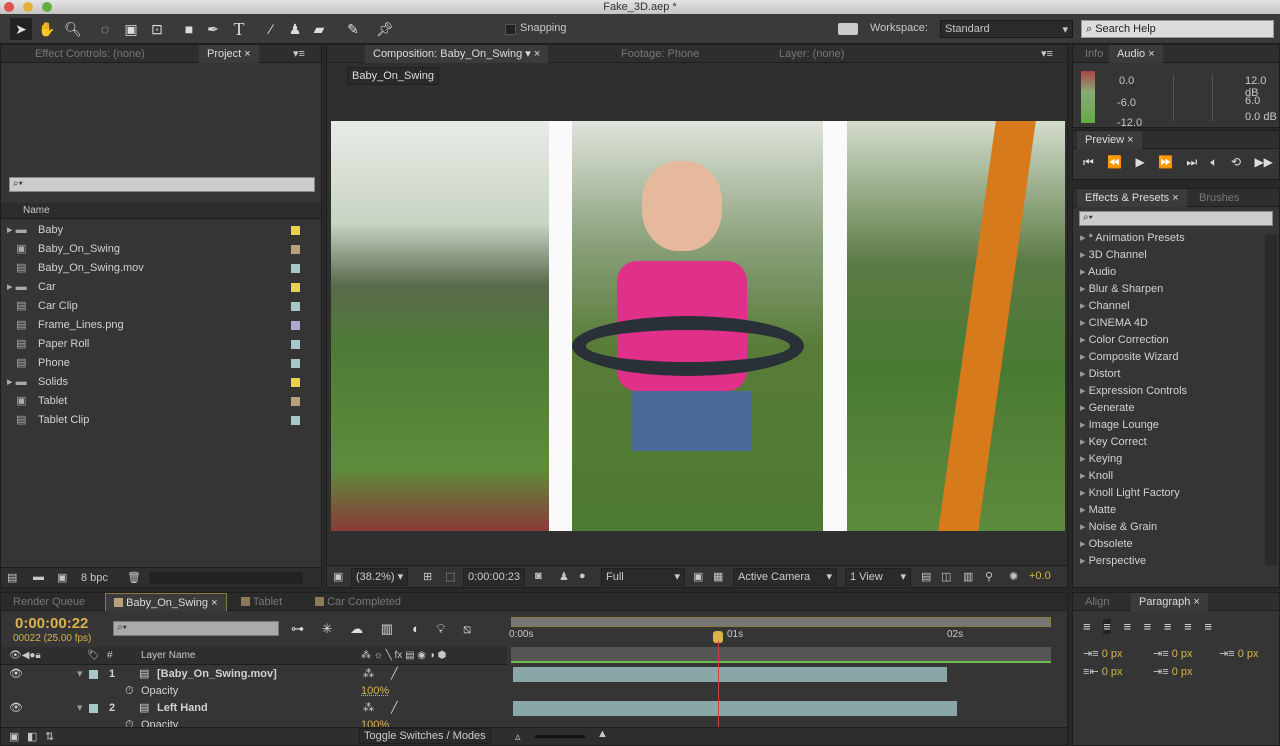  I want to click on flowchart-icon: ⚲, so click(989, 576).